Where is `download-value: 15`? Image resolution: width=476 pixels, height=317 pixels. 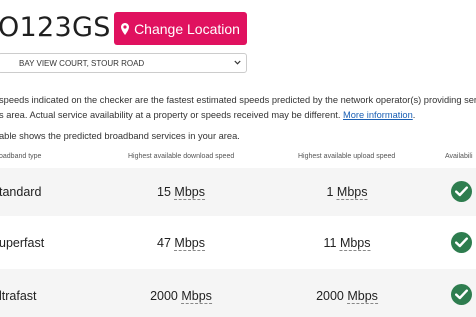 download-value: 15 is located at coordinates (164, 192).